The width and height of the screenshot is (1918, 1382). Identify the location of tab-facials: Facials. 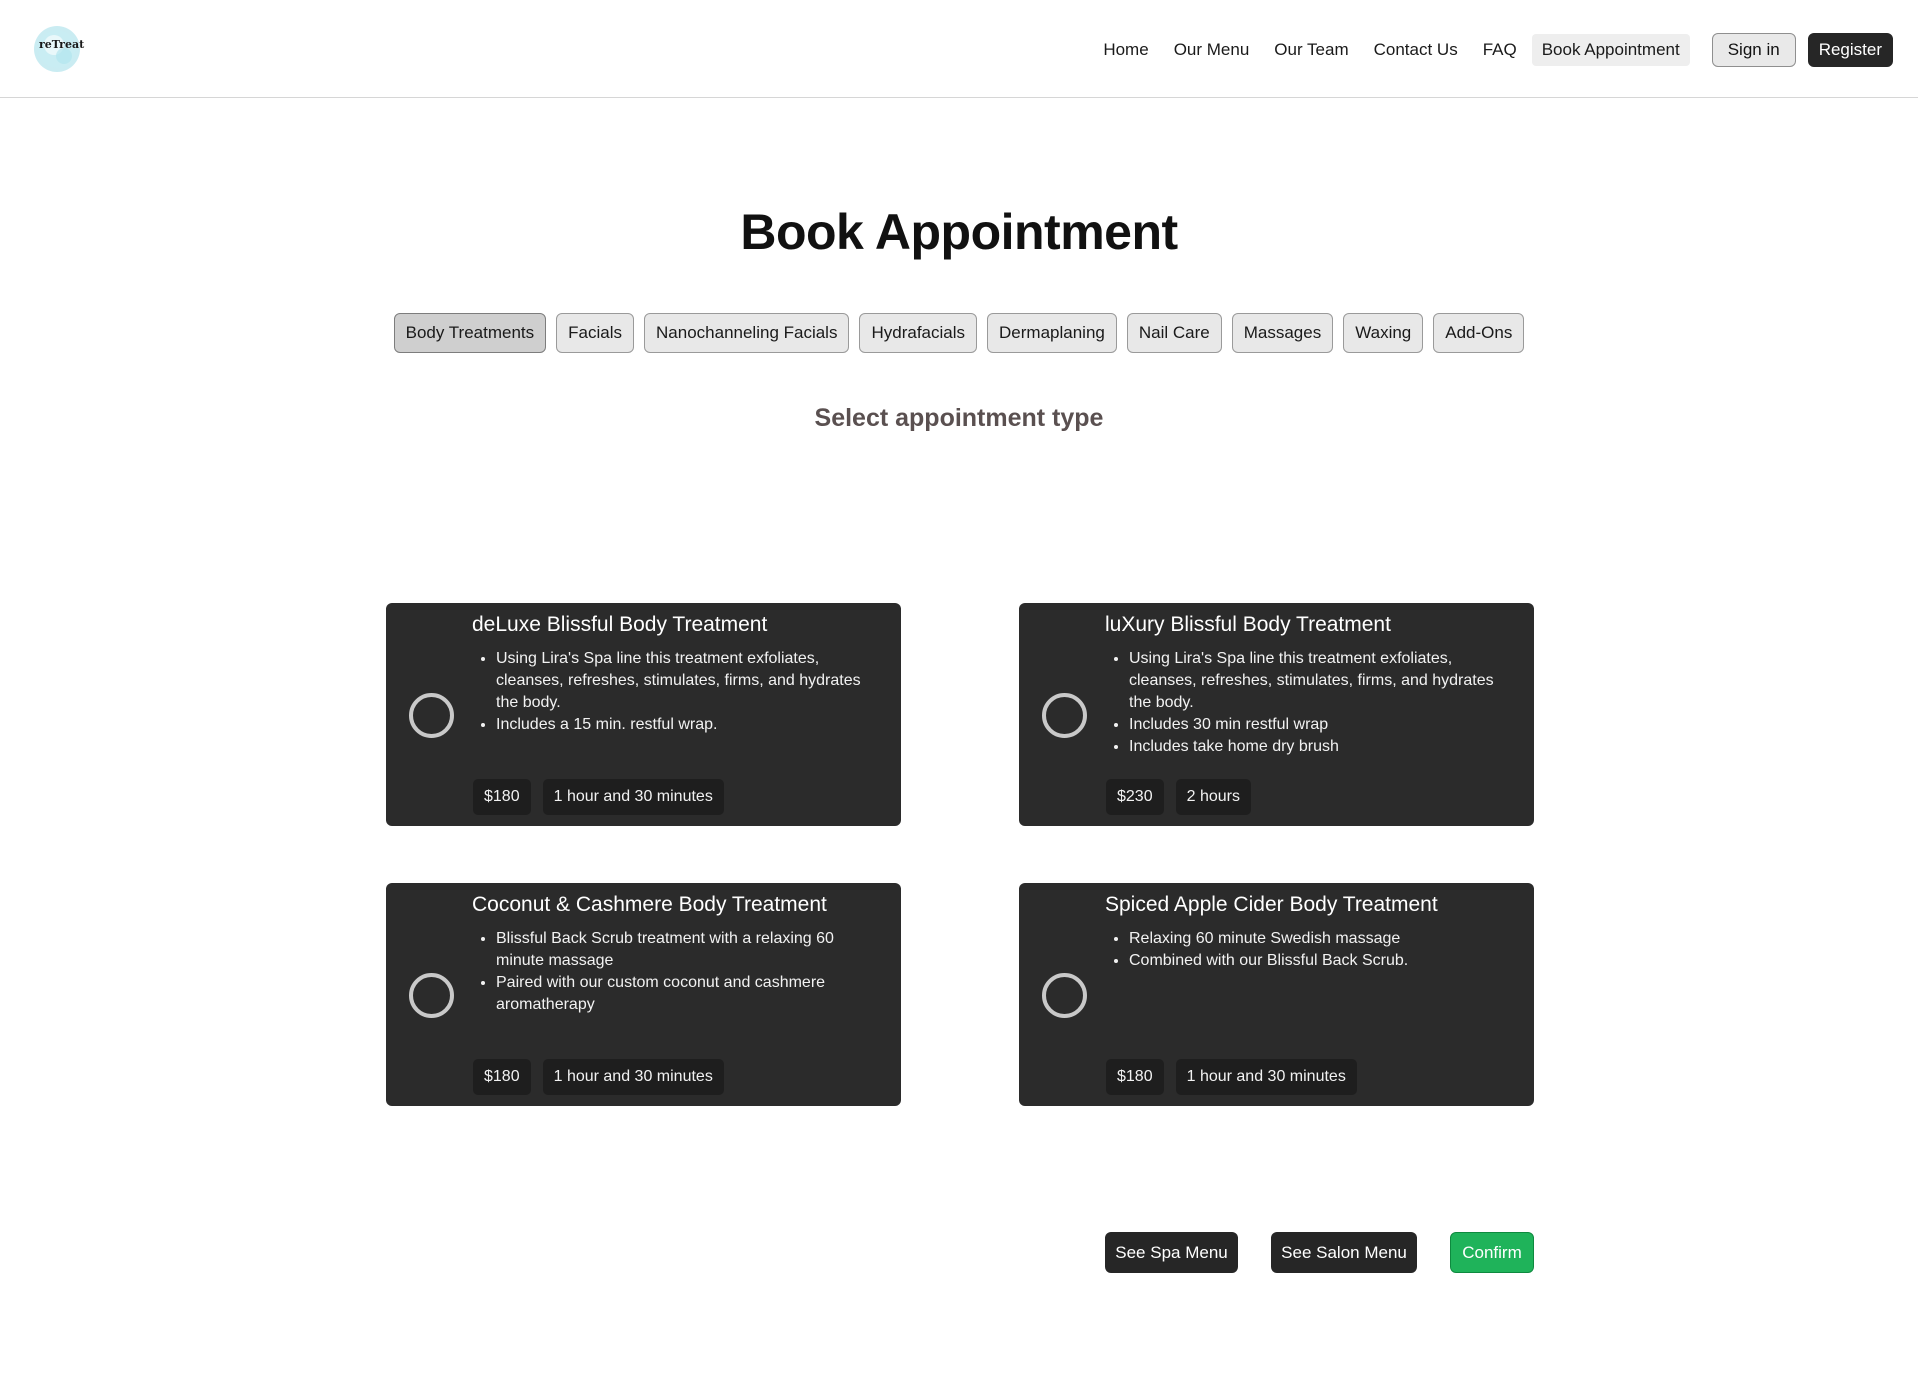
(595, 333).